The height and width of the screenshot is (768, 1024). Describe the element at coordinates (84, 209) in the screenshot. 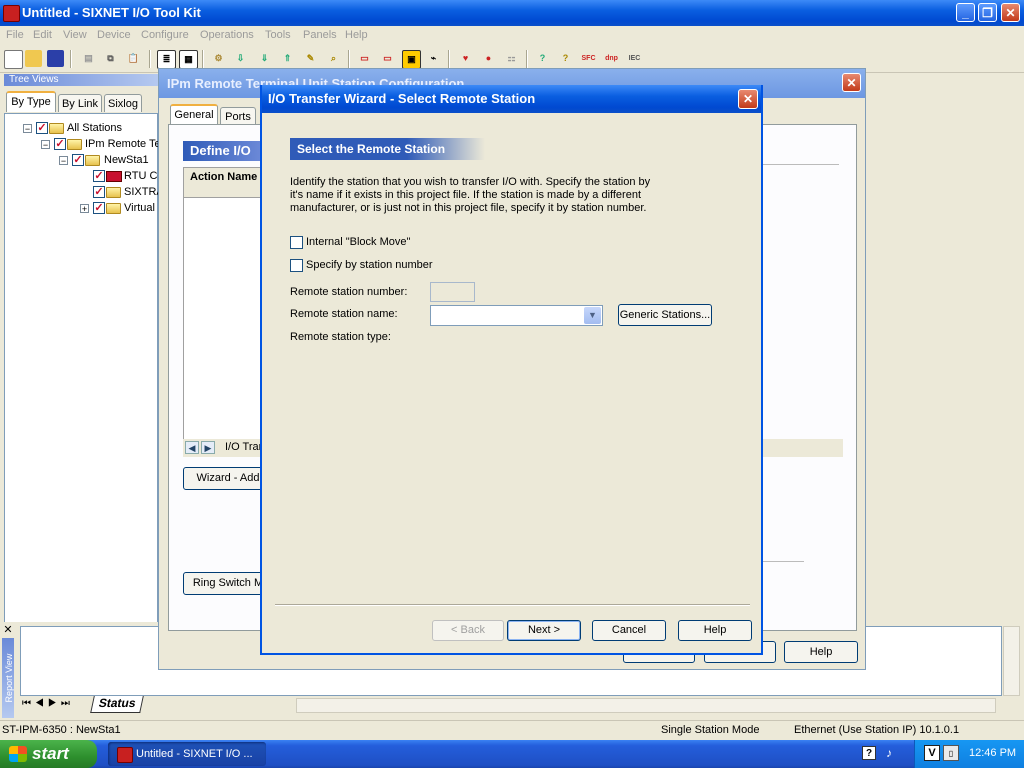

I see `expand-icon: +` at that location.